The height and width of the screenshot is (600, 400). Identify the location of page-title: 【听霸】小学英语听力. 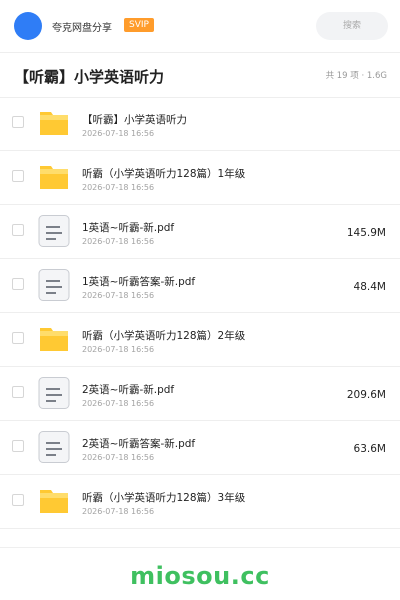
(89, 77).